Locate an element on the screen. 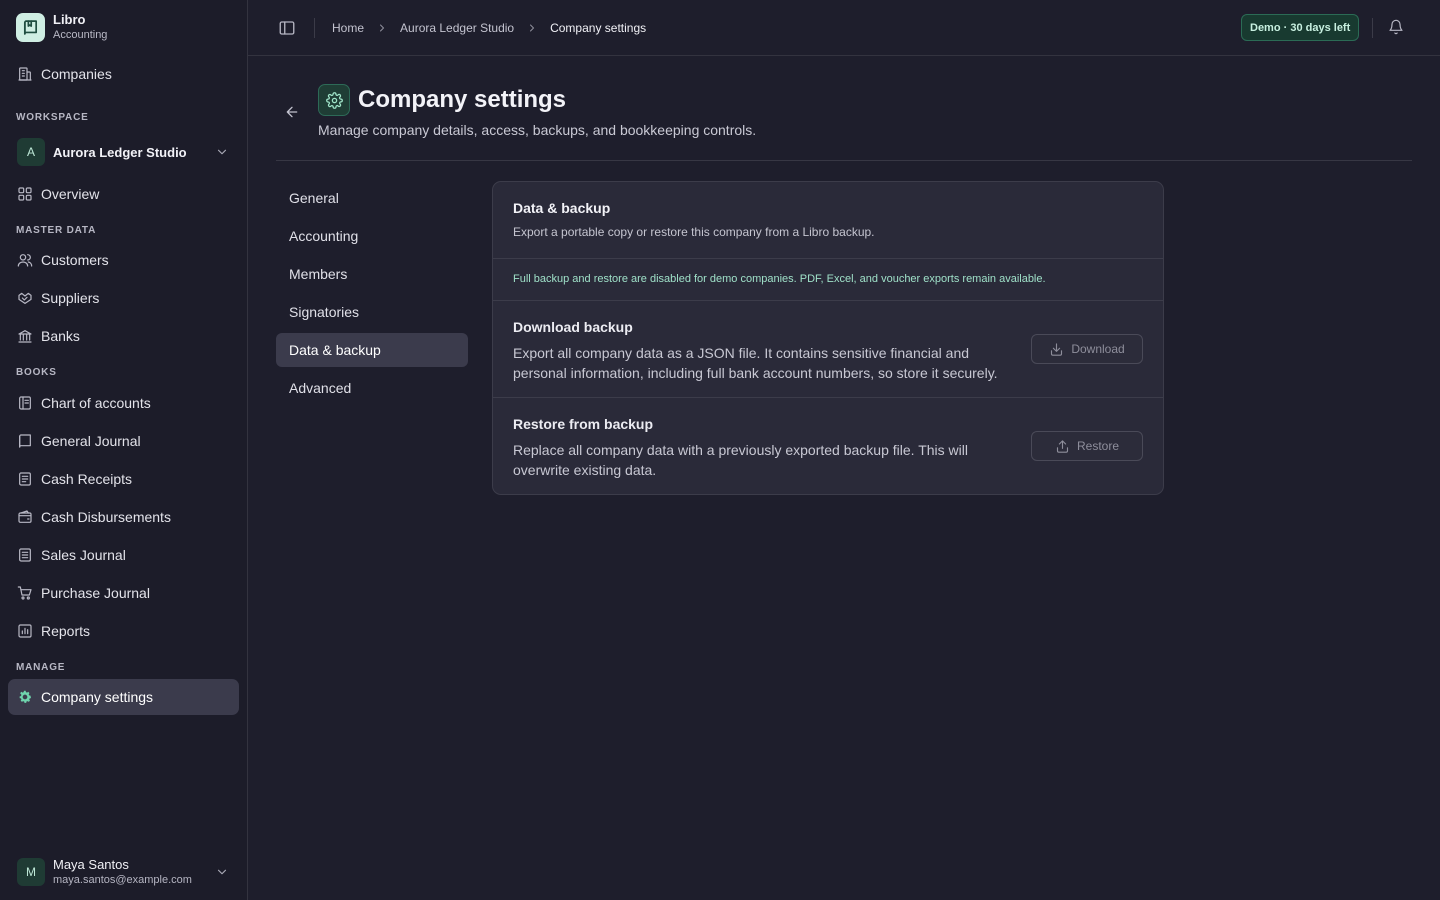 Image resolution: width=1440 pixels, height=900 pixels. sidebar-item-label: Banks is located at coordinates (60, 336).